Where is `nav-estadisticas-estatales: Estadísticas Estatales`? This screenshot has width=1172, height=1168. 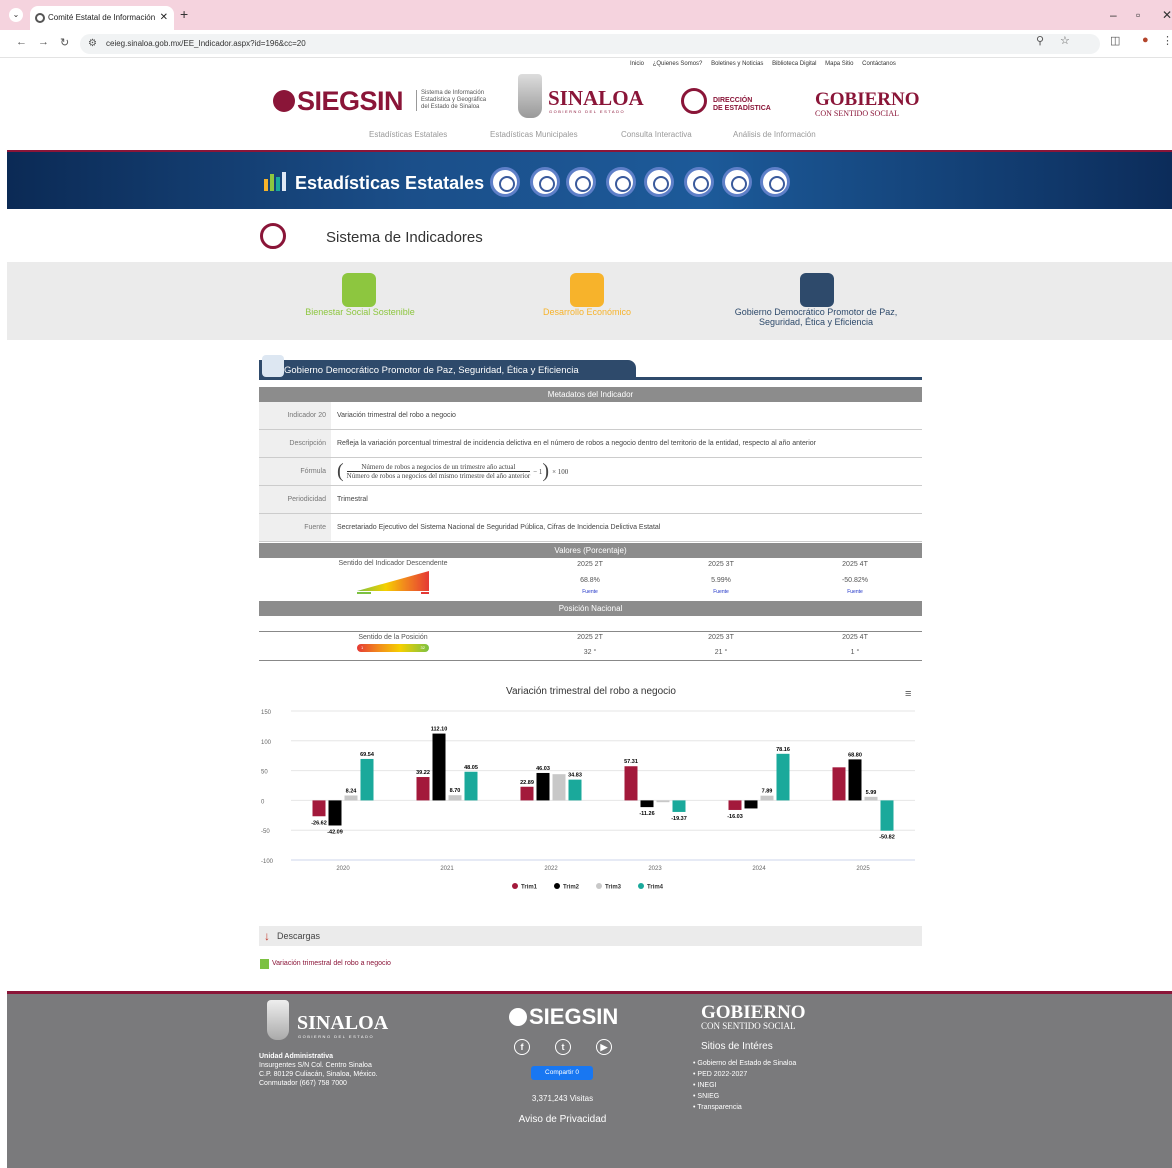
nav-estadisticas-estatales: Estadísticas Estatales is located at coordinates (408, 134).